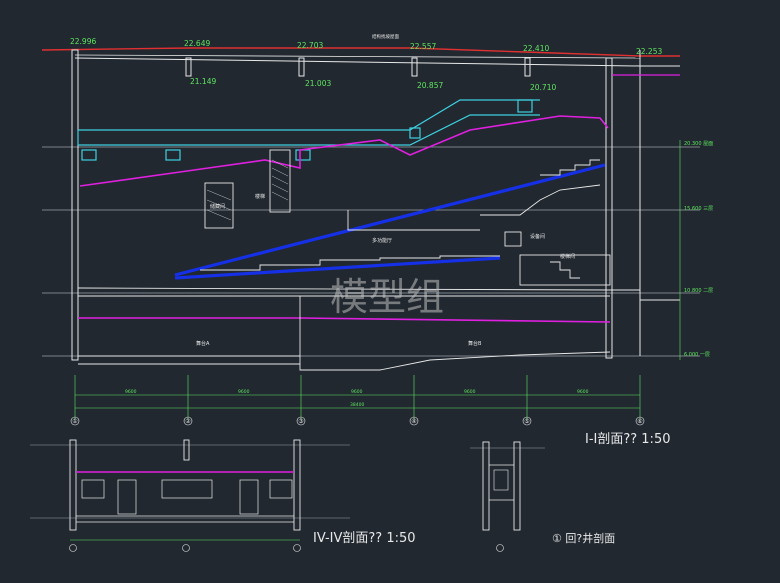  I want to click on elevation-3: 22.703, so click(310, 45).